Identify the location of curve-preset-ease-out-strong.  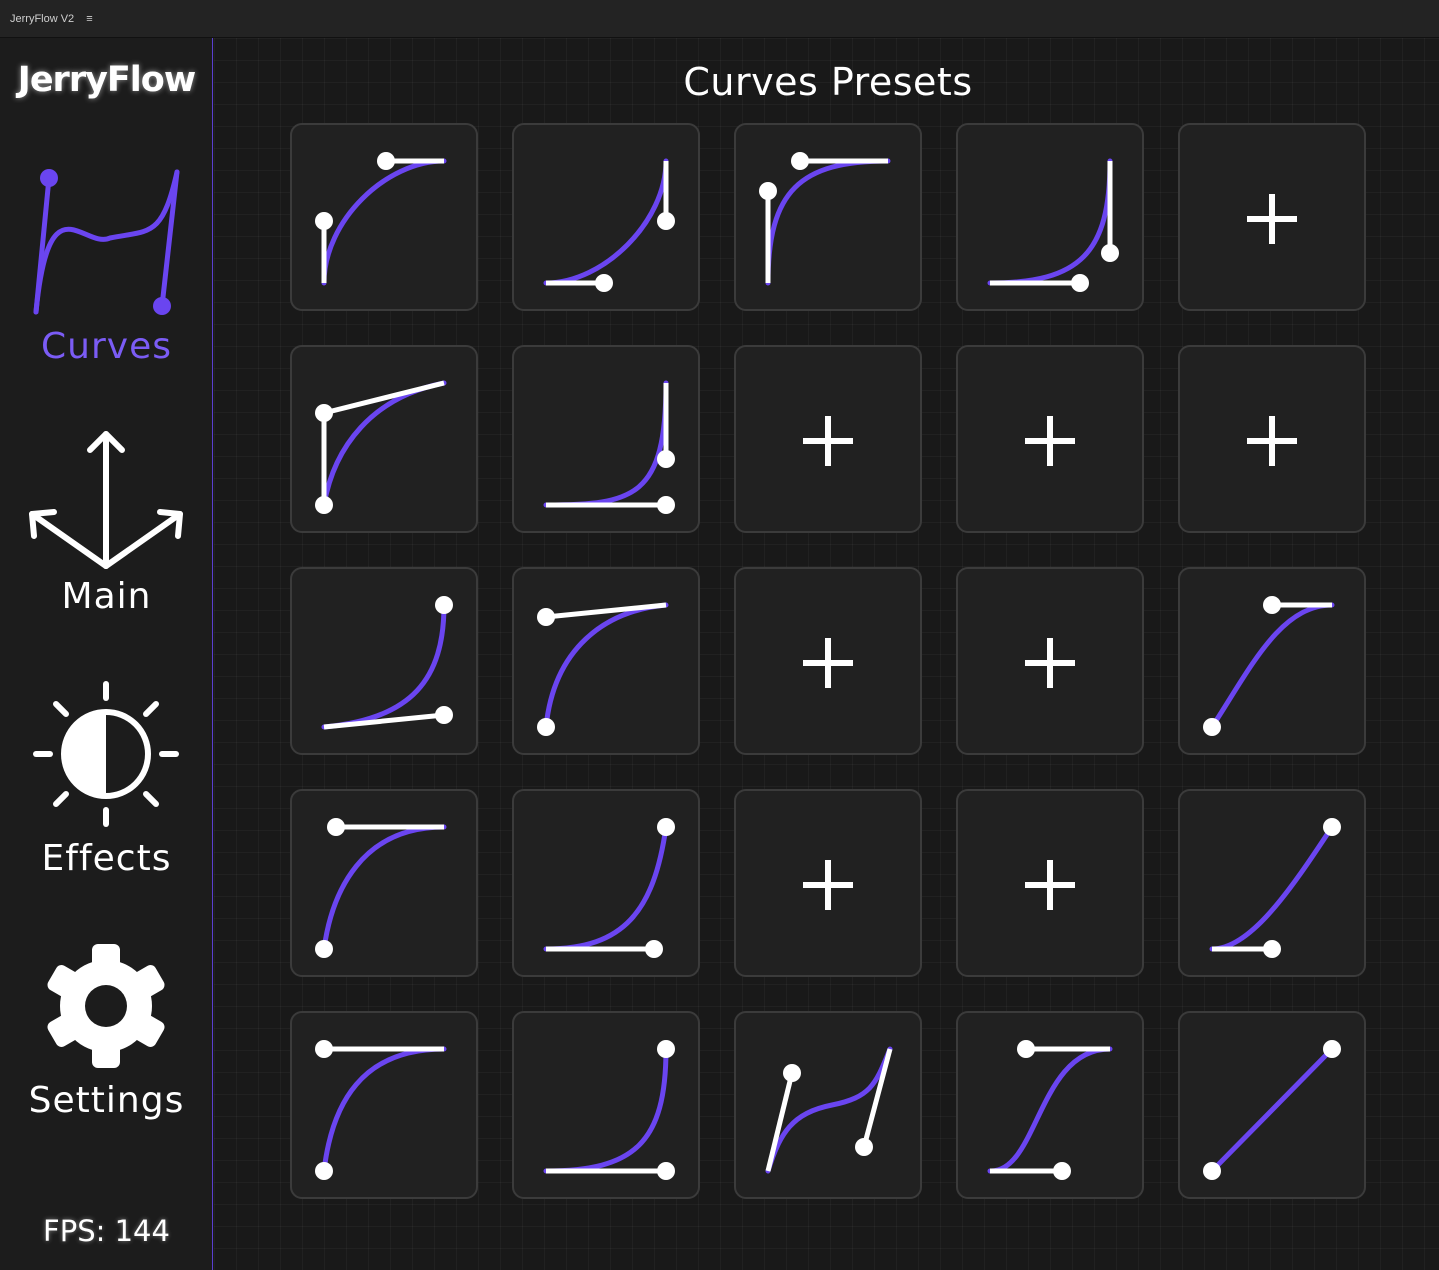
(828, 217).